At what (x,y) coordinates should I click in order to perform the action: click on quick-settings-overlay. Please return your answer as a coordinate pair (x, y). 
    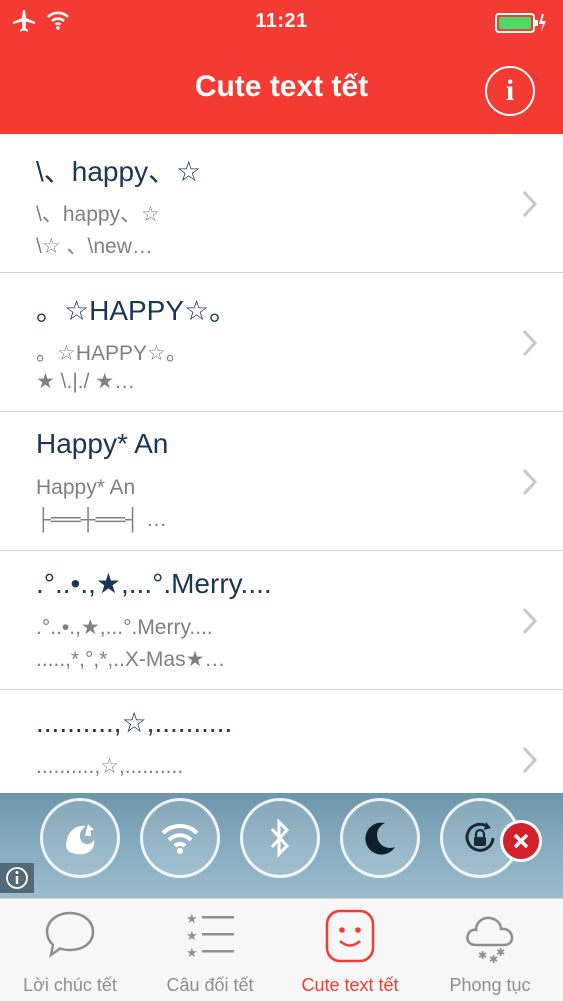
    Looking at the image, I should click on (281, 845).